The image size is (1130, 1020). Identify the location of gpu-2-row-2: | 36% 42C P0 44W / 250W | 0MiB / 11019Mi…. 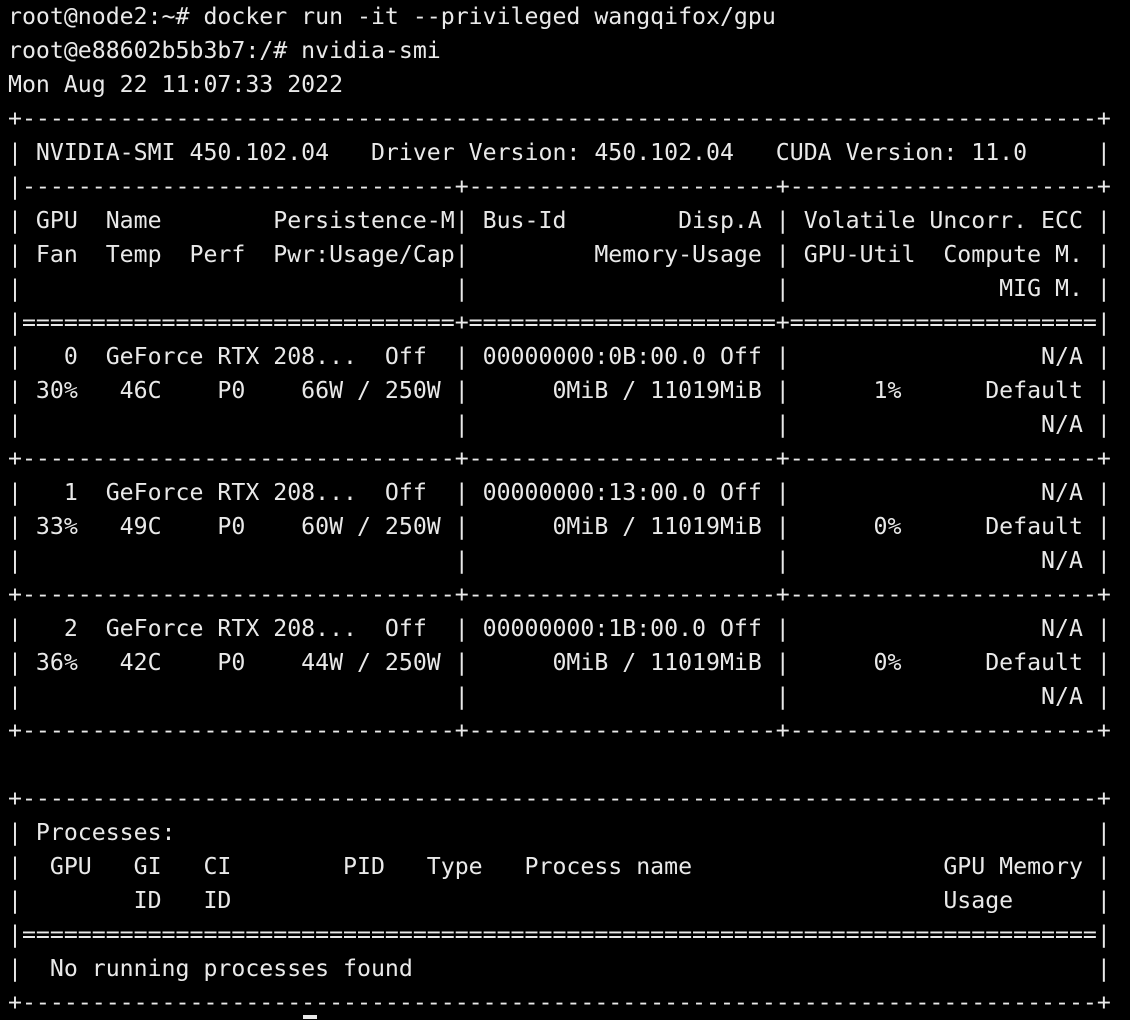
(559, 662).